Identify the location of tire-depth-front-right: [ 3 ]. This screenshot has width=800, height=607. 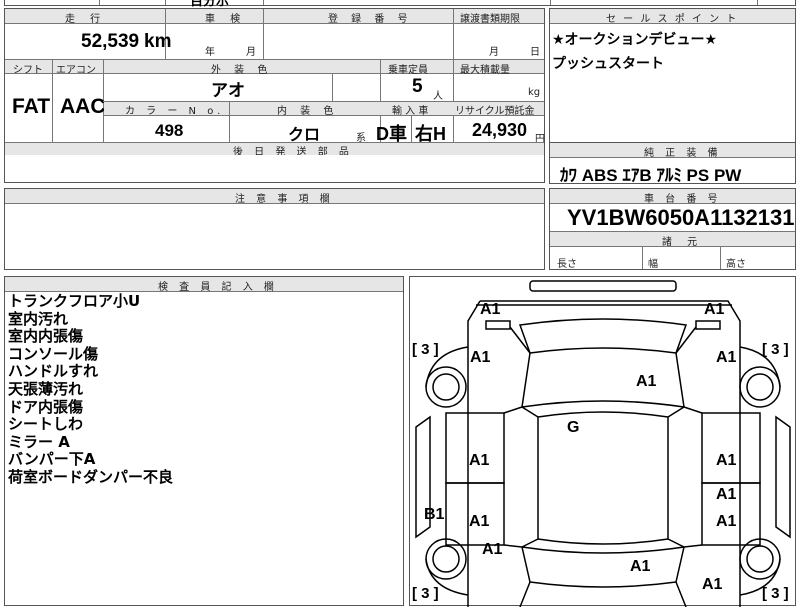
(775, 349).